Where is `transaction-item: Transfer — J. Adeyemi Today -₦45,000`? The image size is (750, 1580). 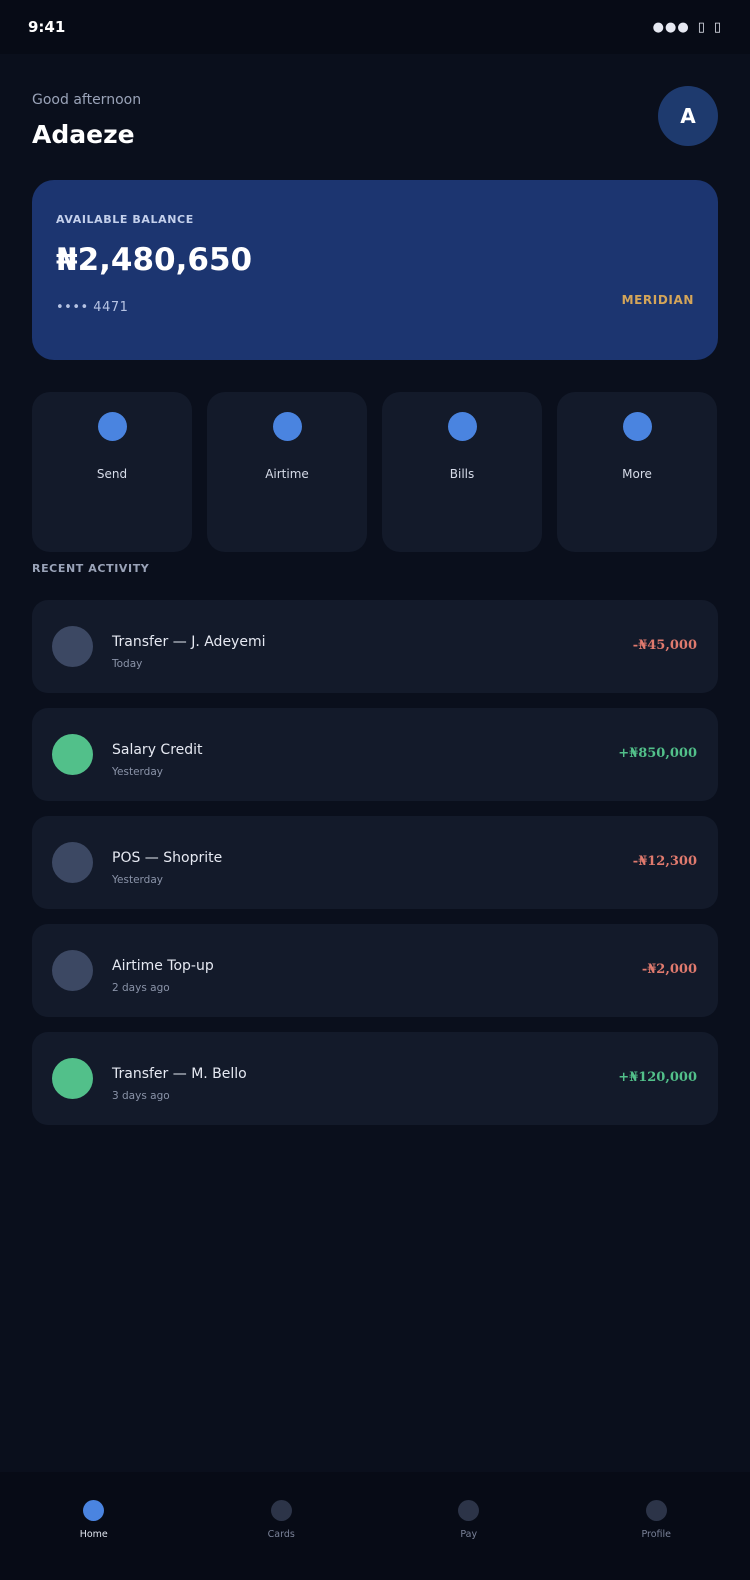
transaction-item: Transfer — J. Adeyemi Today -₦45,000 is located at coordinates (375, 646).